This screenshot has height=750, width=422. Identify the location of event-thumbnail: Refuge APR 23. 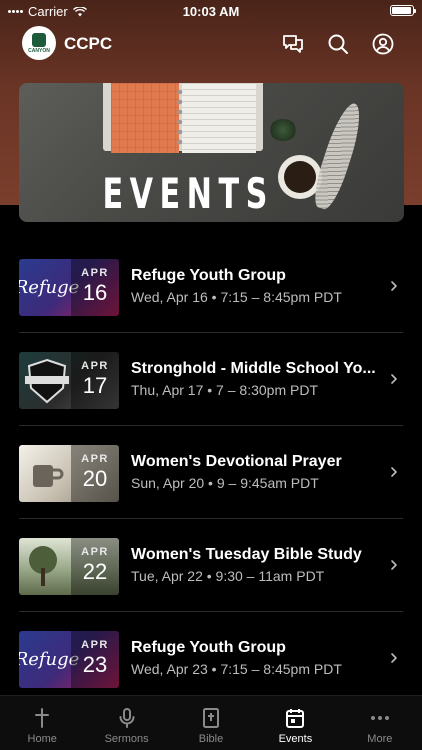
(69, 659).